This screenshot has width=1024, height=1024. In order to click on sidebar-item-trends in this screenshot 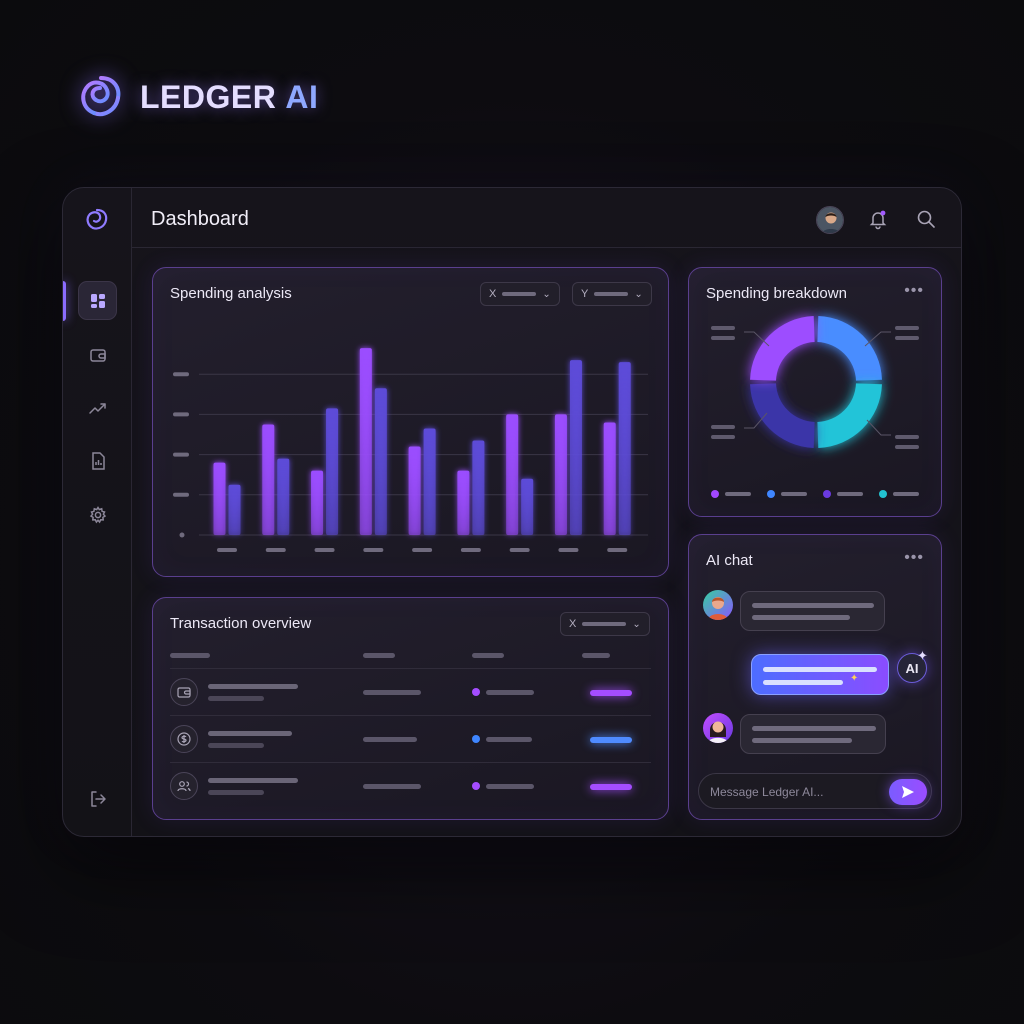, I will do `click(97, 407)`.